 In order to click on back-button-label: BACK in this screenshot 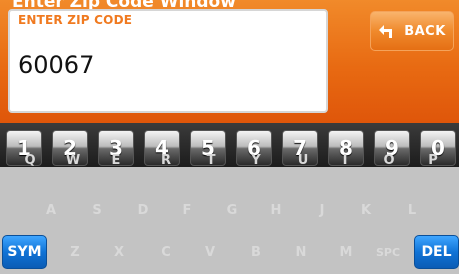, I will do `click(425, 31)`.